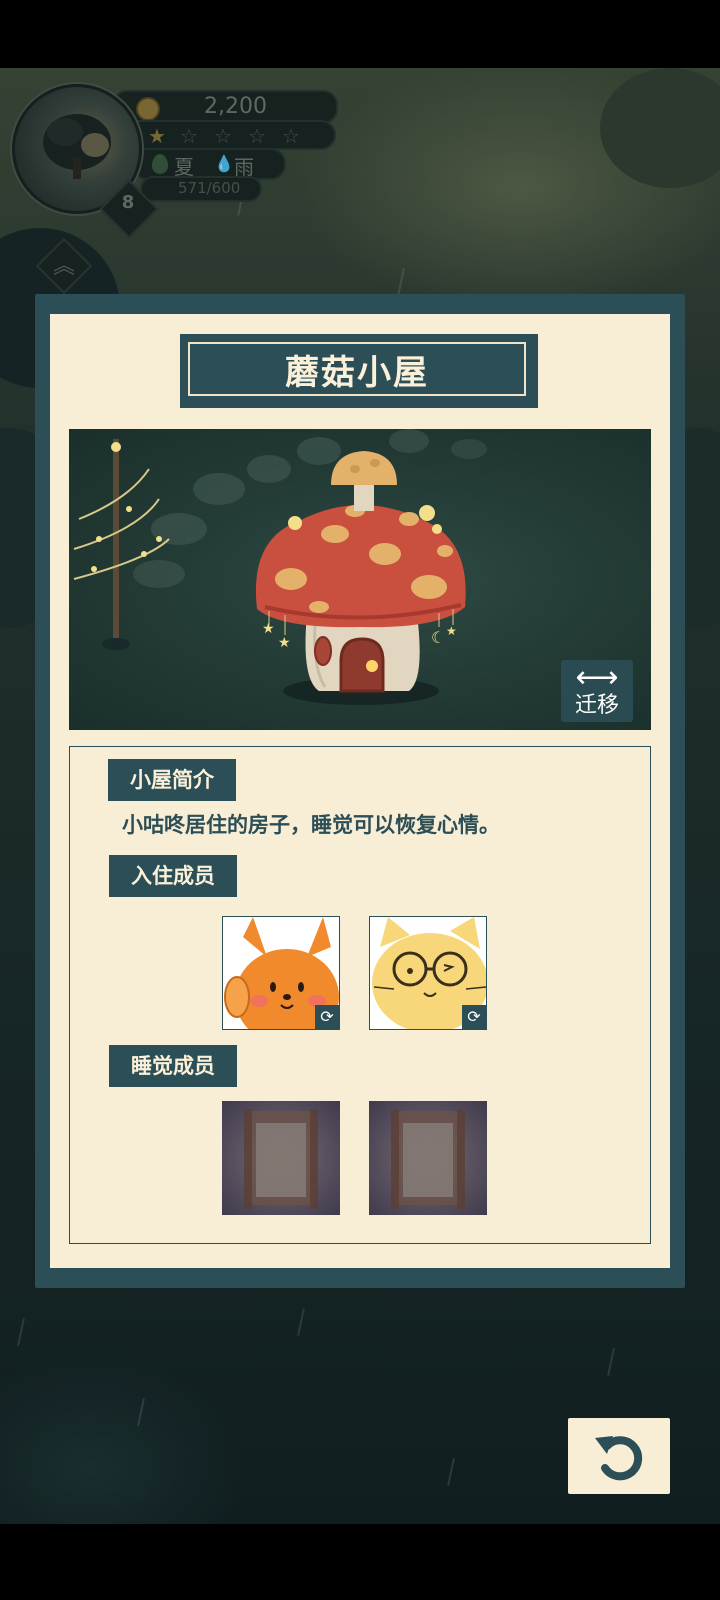 Image resolution: width=720 pixels, height=1600 pixels. What do you see at coordinates (311, 825) in the screenshot?
I see `intro-text: 小咕咚居住的房子，睡觉可以恢复心情。` at bounding box center [311, 825].